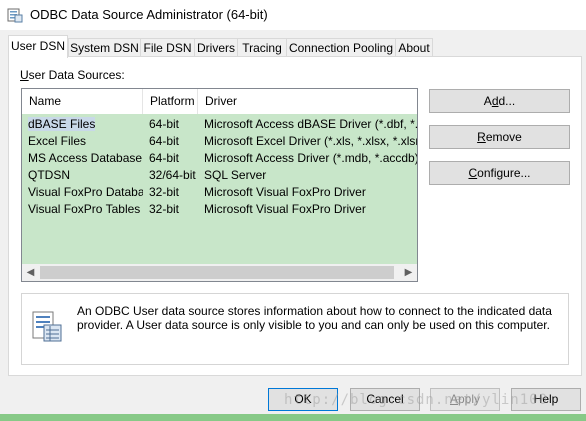 The image size is (586, 421). What do you see at coordinates (38, 46) in the screenshot?
I see `tab-user-dsn: User DSN` at bounding box center [38, 46].